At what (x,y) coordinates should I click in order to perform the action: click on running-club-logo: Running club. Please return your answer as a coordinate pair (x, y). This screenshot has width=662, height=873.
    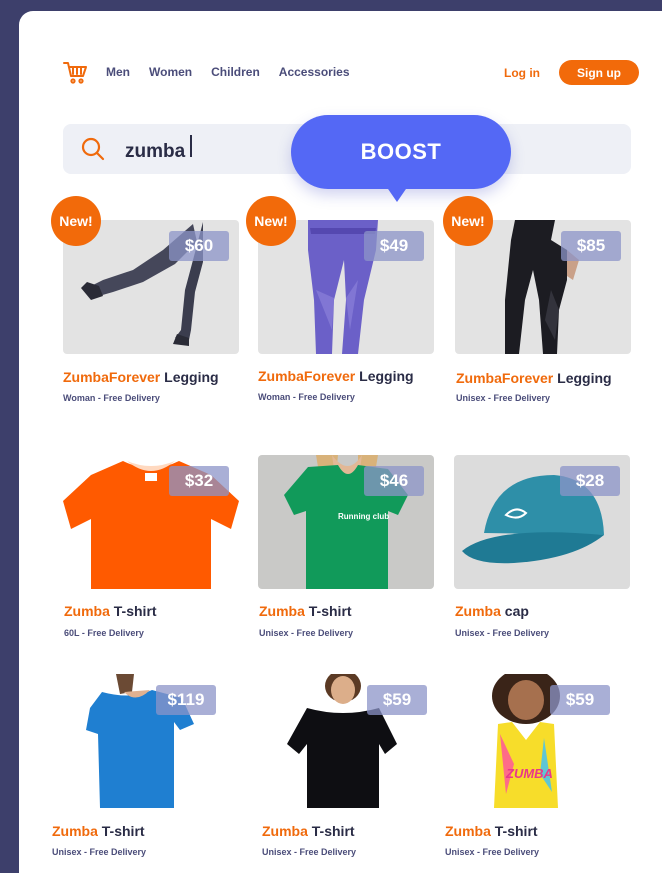
    Looking at the image, I should click on (364, 516).